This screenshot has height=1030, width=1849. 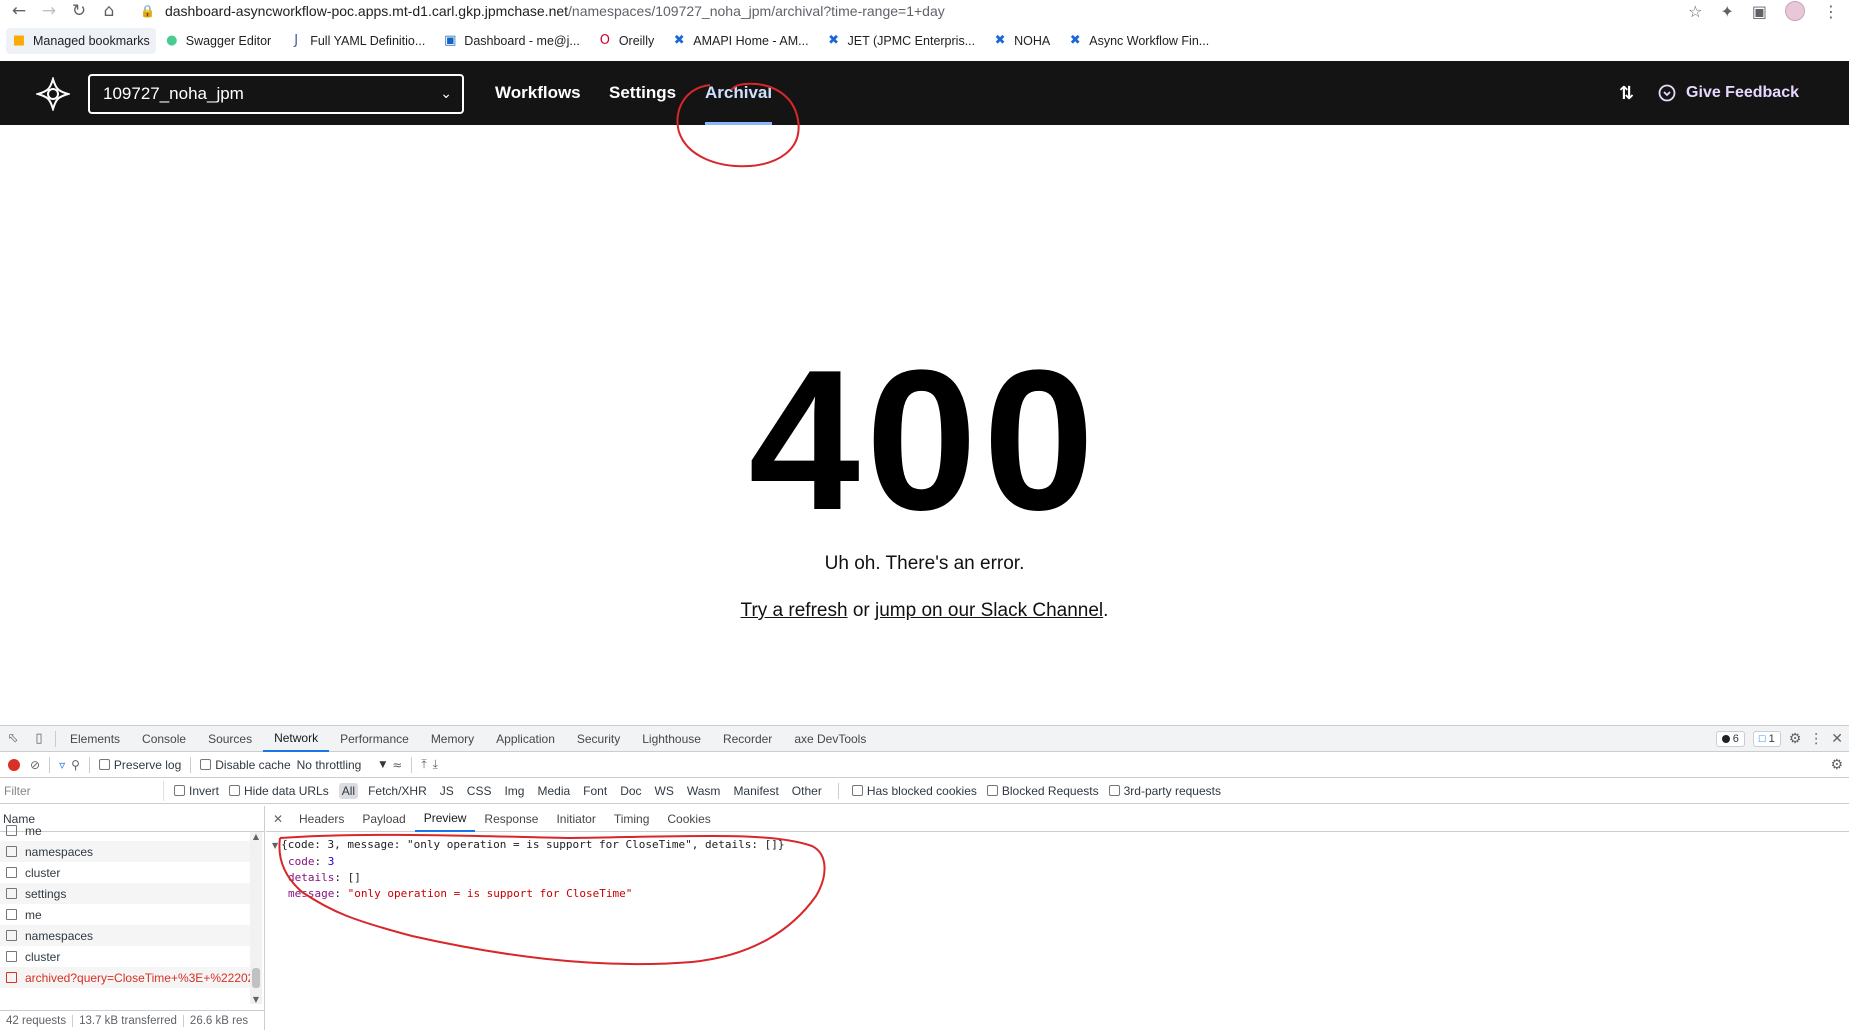 What do you see at coordinates (53, 94) in the screenshot?
I see `app-logo-icon` at bounding box center [53, 94].